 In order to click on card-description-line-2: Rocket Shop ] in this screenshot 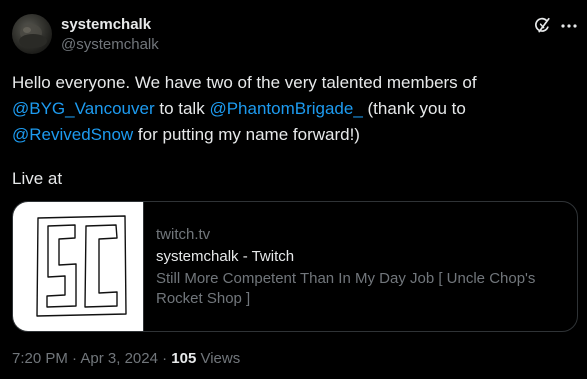, I will do `click(203, 298)`.